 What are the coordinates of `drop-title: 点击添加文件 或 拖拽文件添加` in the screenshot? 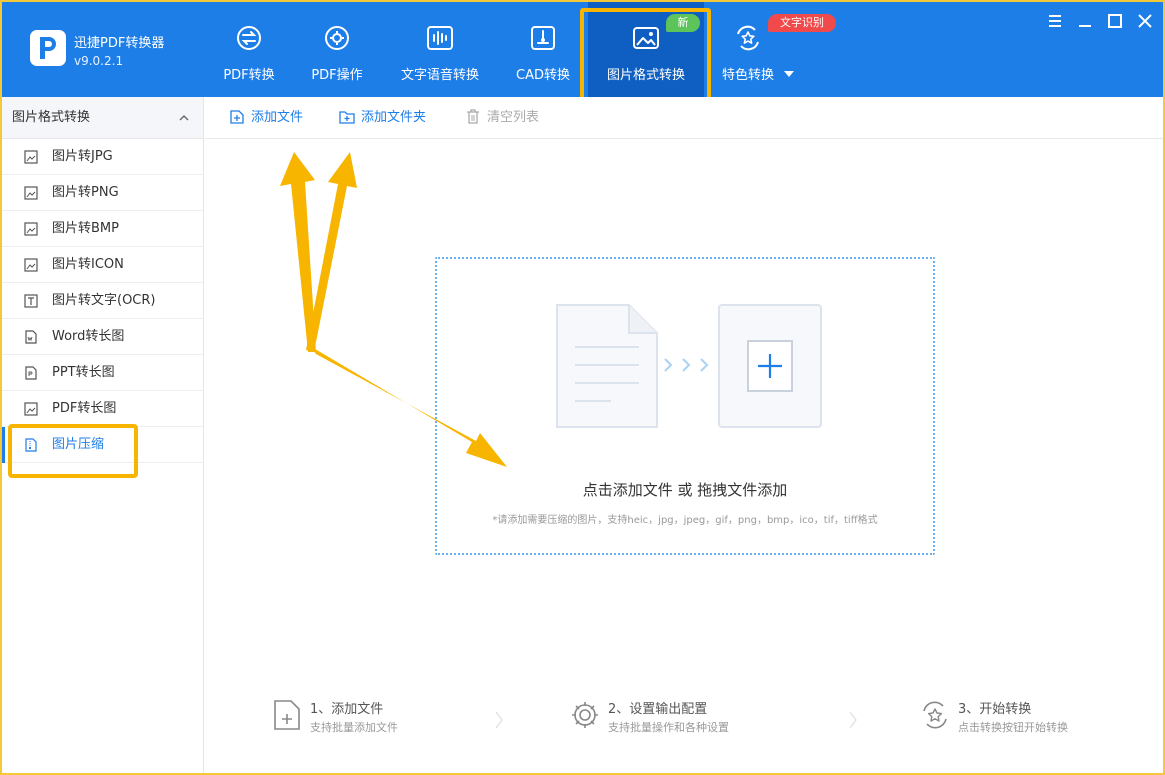 It's located at (685, 490).